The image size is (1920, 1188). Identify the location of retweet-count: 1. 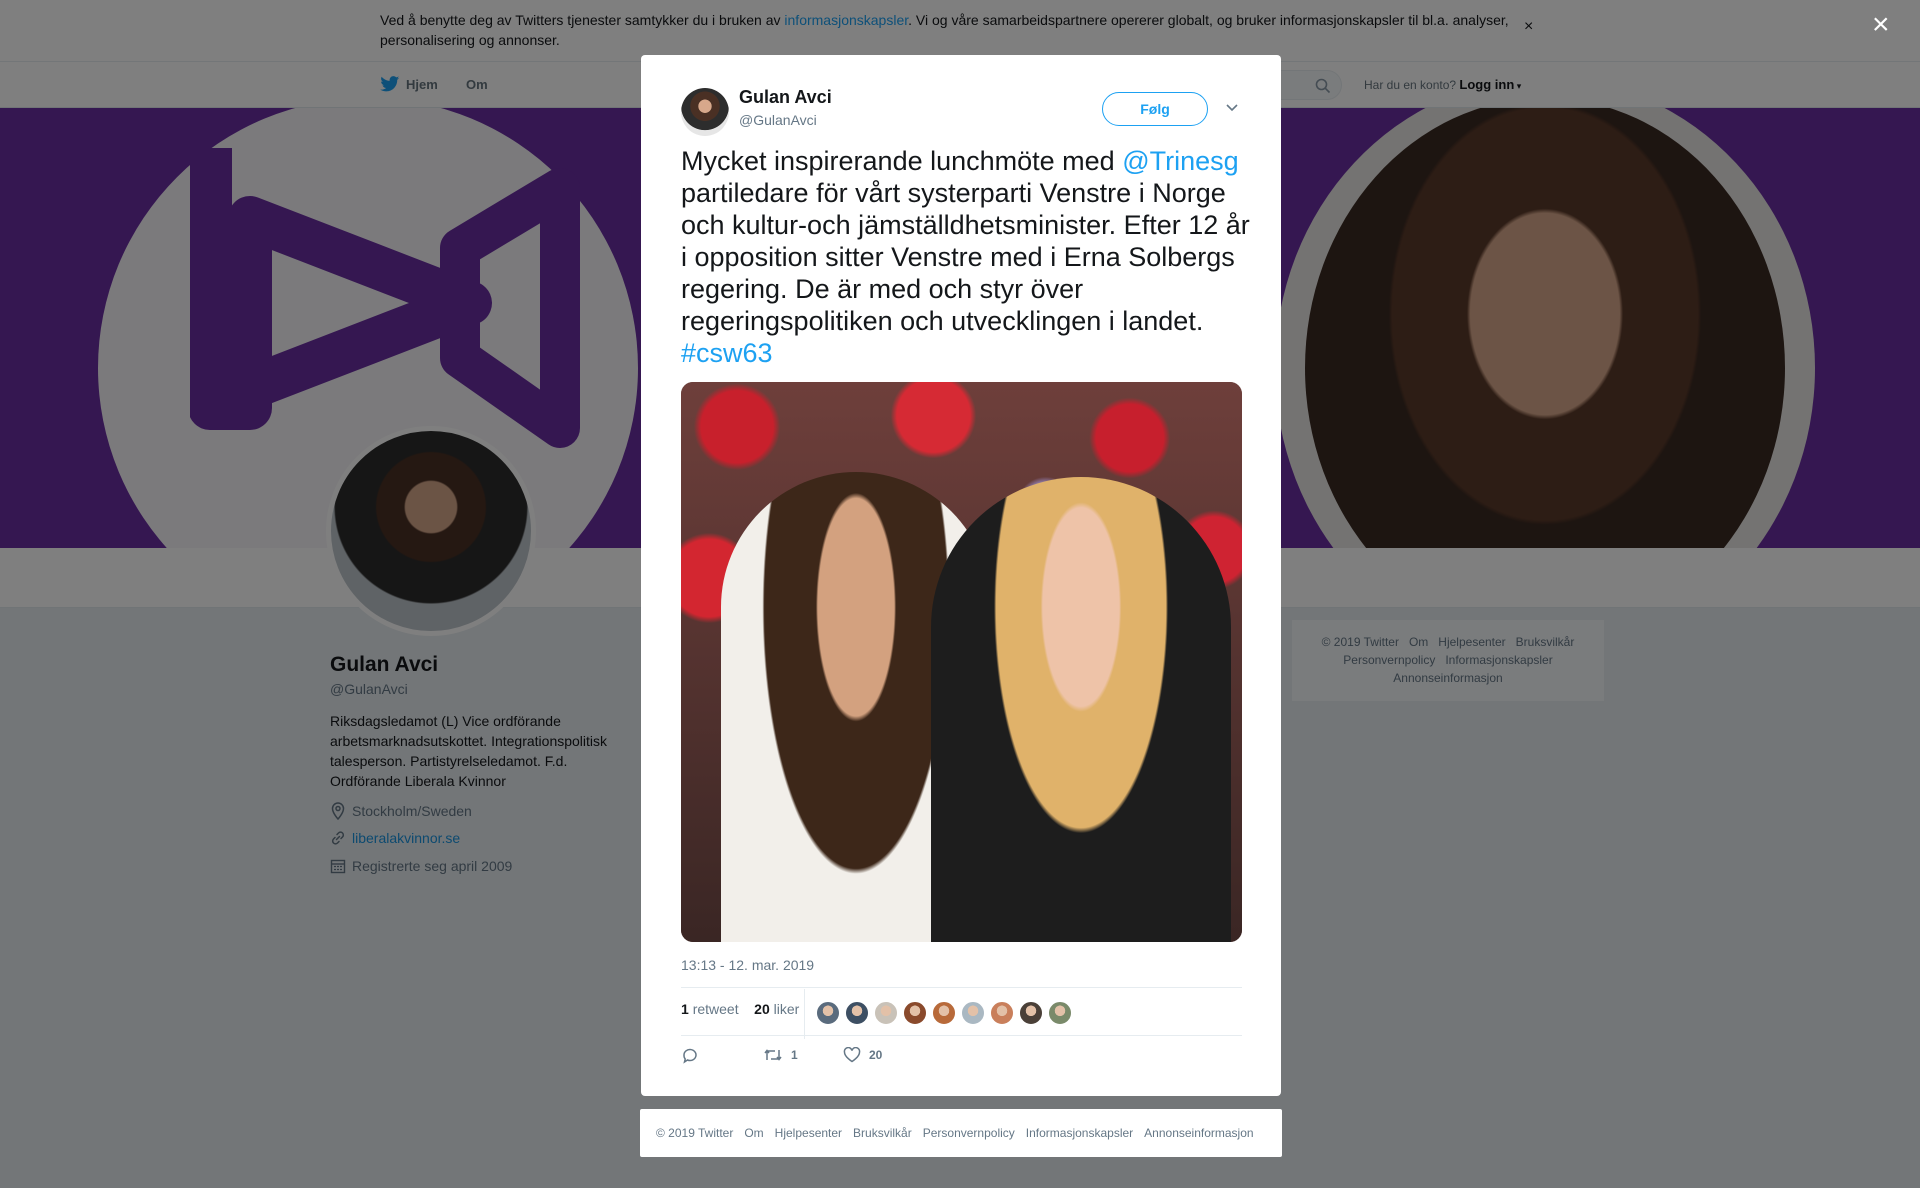
(685, 1009).